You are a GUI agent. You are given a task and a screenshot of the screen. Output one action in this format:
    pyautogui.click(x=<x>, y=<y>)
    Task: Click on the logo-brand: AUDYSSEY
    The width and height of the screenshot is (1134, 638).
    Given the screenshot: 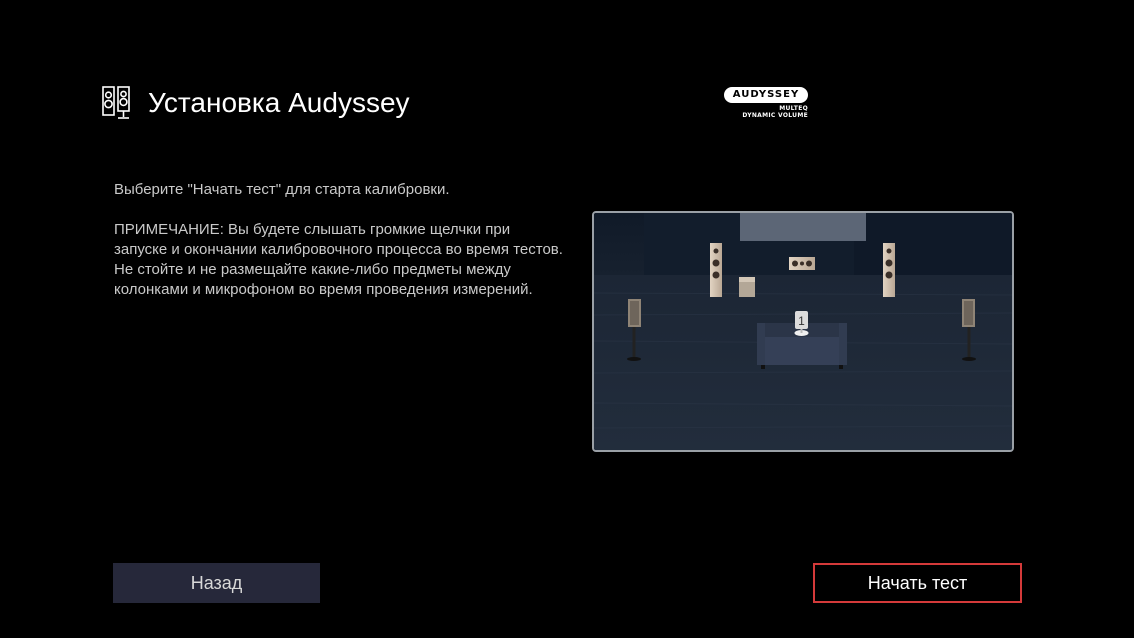 What is the action you would take?
    pyautogui.click(x=766, y=95)
    